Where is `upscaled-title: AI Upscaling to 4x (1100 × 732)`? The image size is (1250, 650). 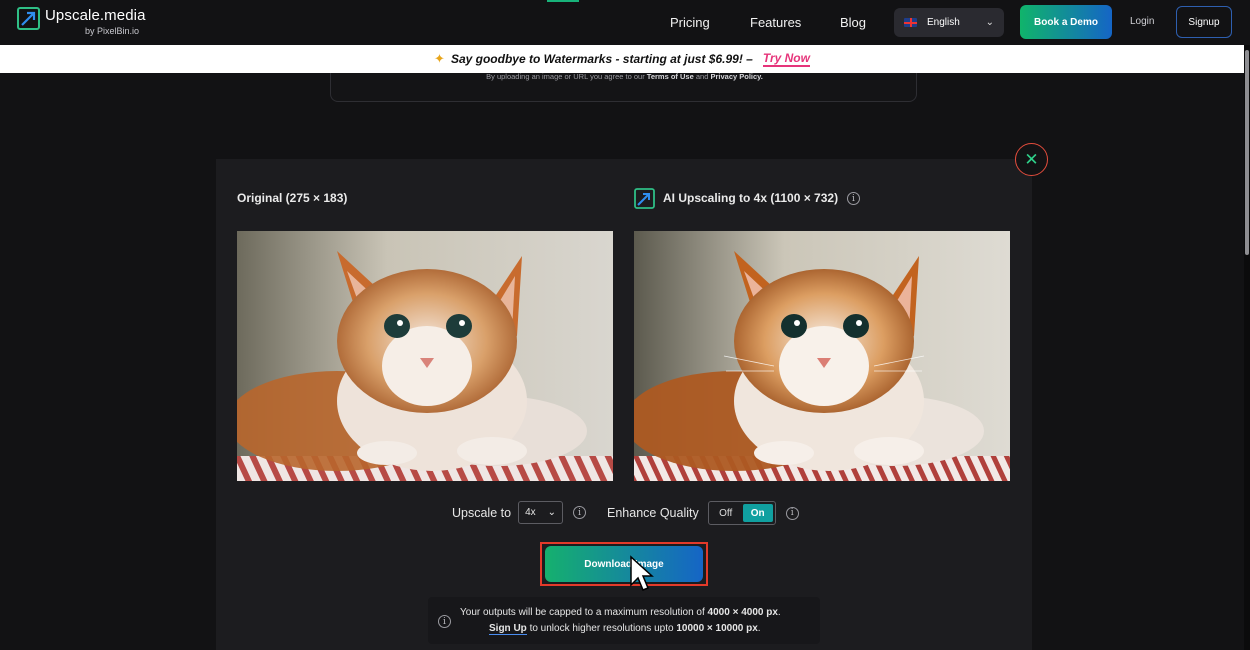
upscaled-title: AI Upscaling to 4x (1100 × 732) is located at coordinates (751, 198).